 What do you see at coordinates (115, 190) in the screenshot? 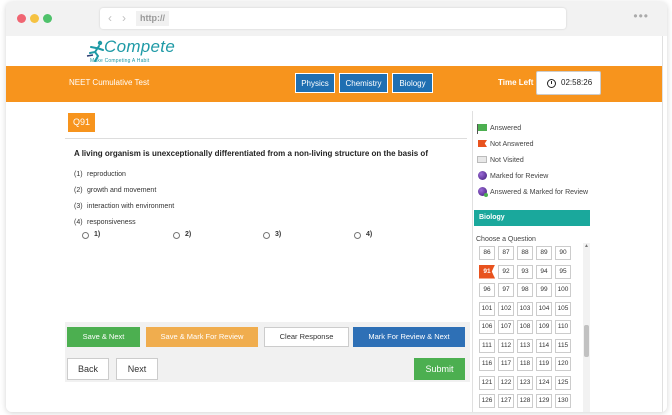
I see `option-2: (2) growth and movement` at bounding box center [115, 190].